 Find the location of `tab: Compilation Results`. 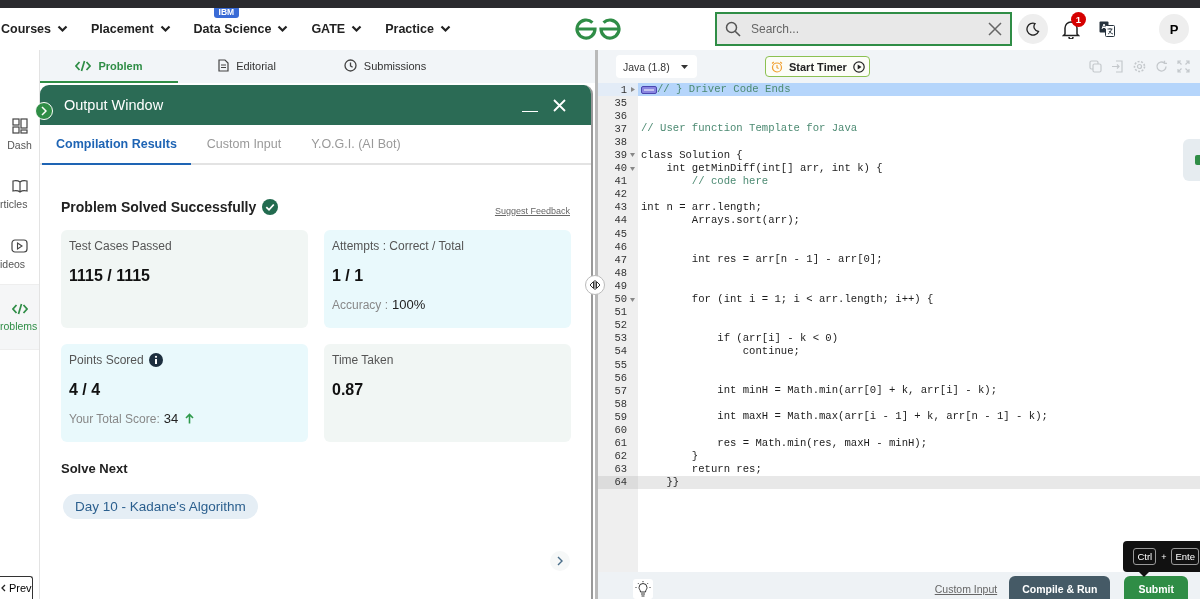

tab: Compilation Results is located at coordinates (116, 145).